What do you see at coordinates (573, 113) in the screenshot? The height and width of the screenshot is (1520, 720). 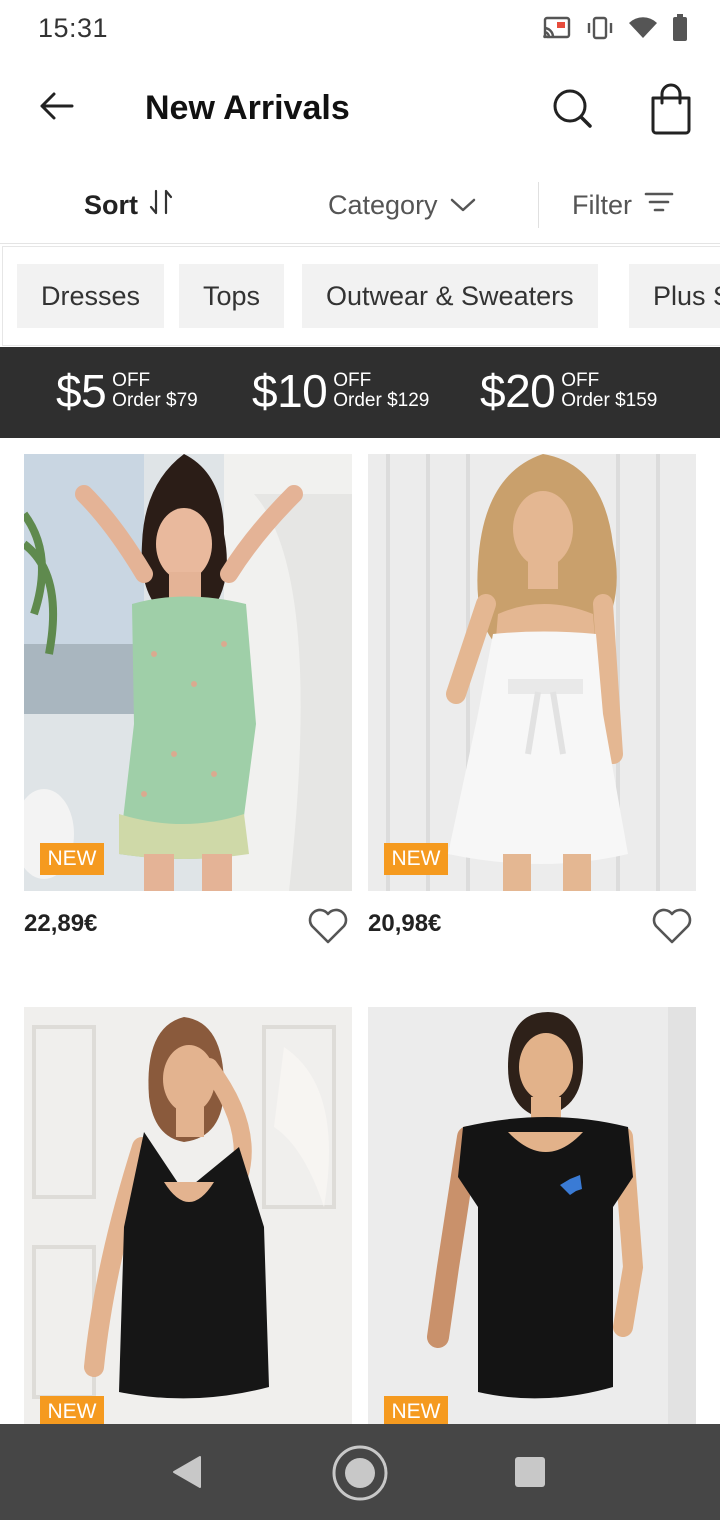 I see `search-icon` at bounding box center [573, 113].